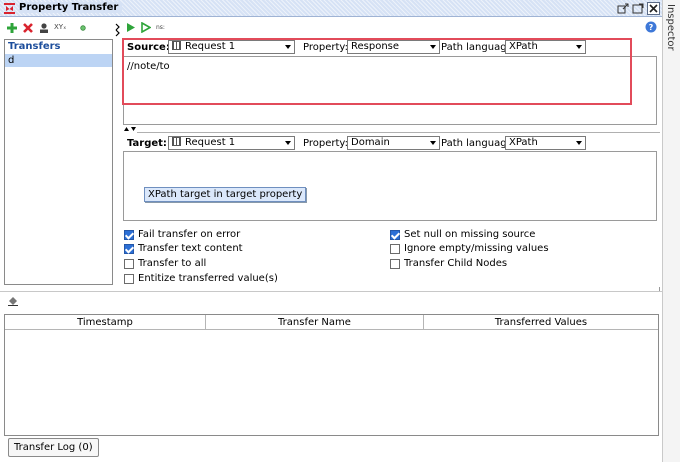  I want to click on xpath-hint: XYₓ, so click(60, 27).